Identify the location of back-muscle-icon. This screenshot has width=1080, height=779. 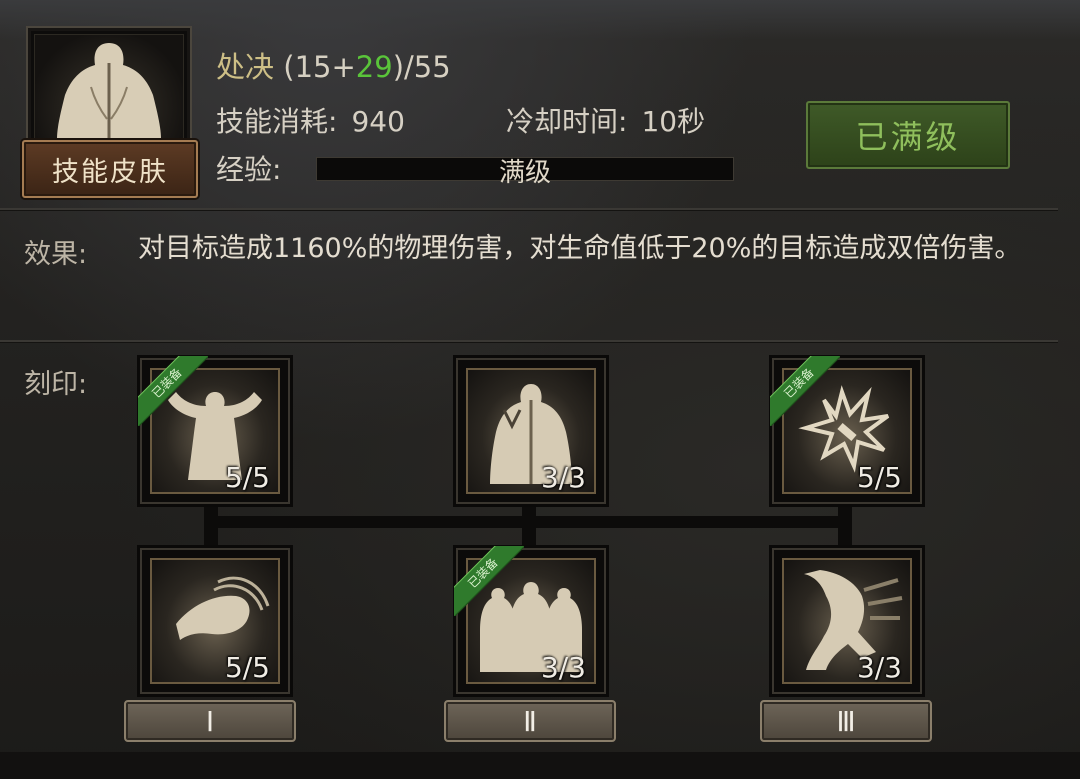
(109, 91).